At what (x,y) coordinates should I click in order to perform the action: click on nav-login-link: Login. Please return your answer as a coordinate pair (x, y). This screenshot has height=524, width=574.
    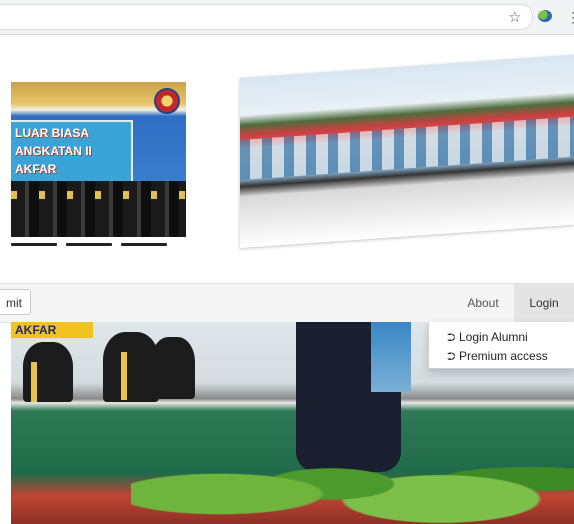
    Looking at the image, I should click on (544, 303).